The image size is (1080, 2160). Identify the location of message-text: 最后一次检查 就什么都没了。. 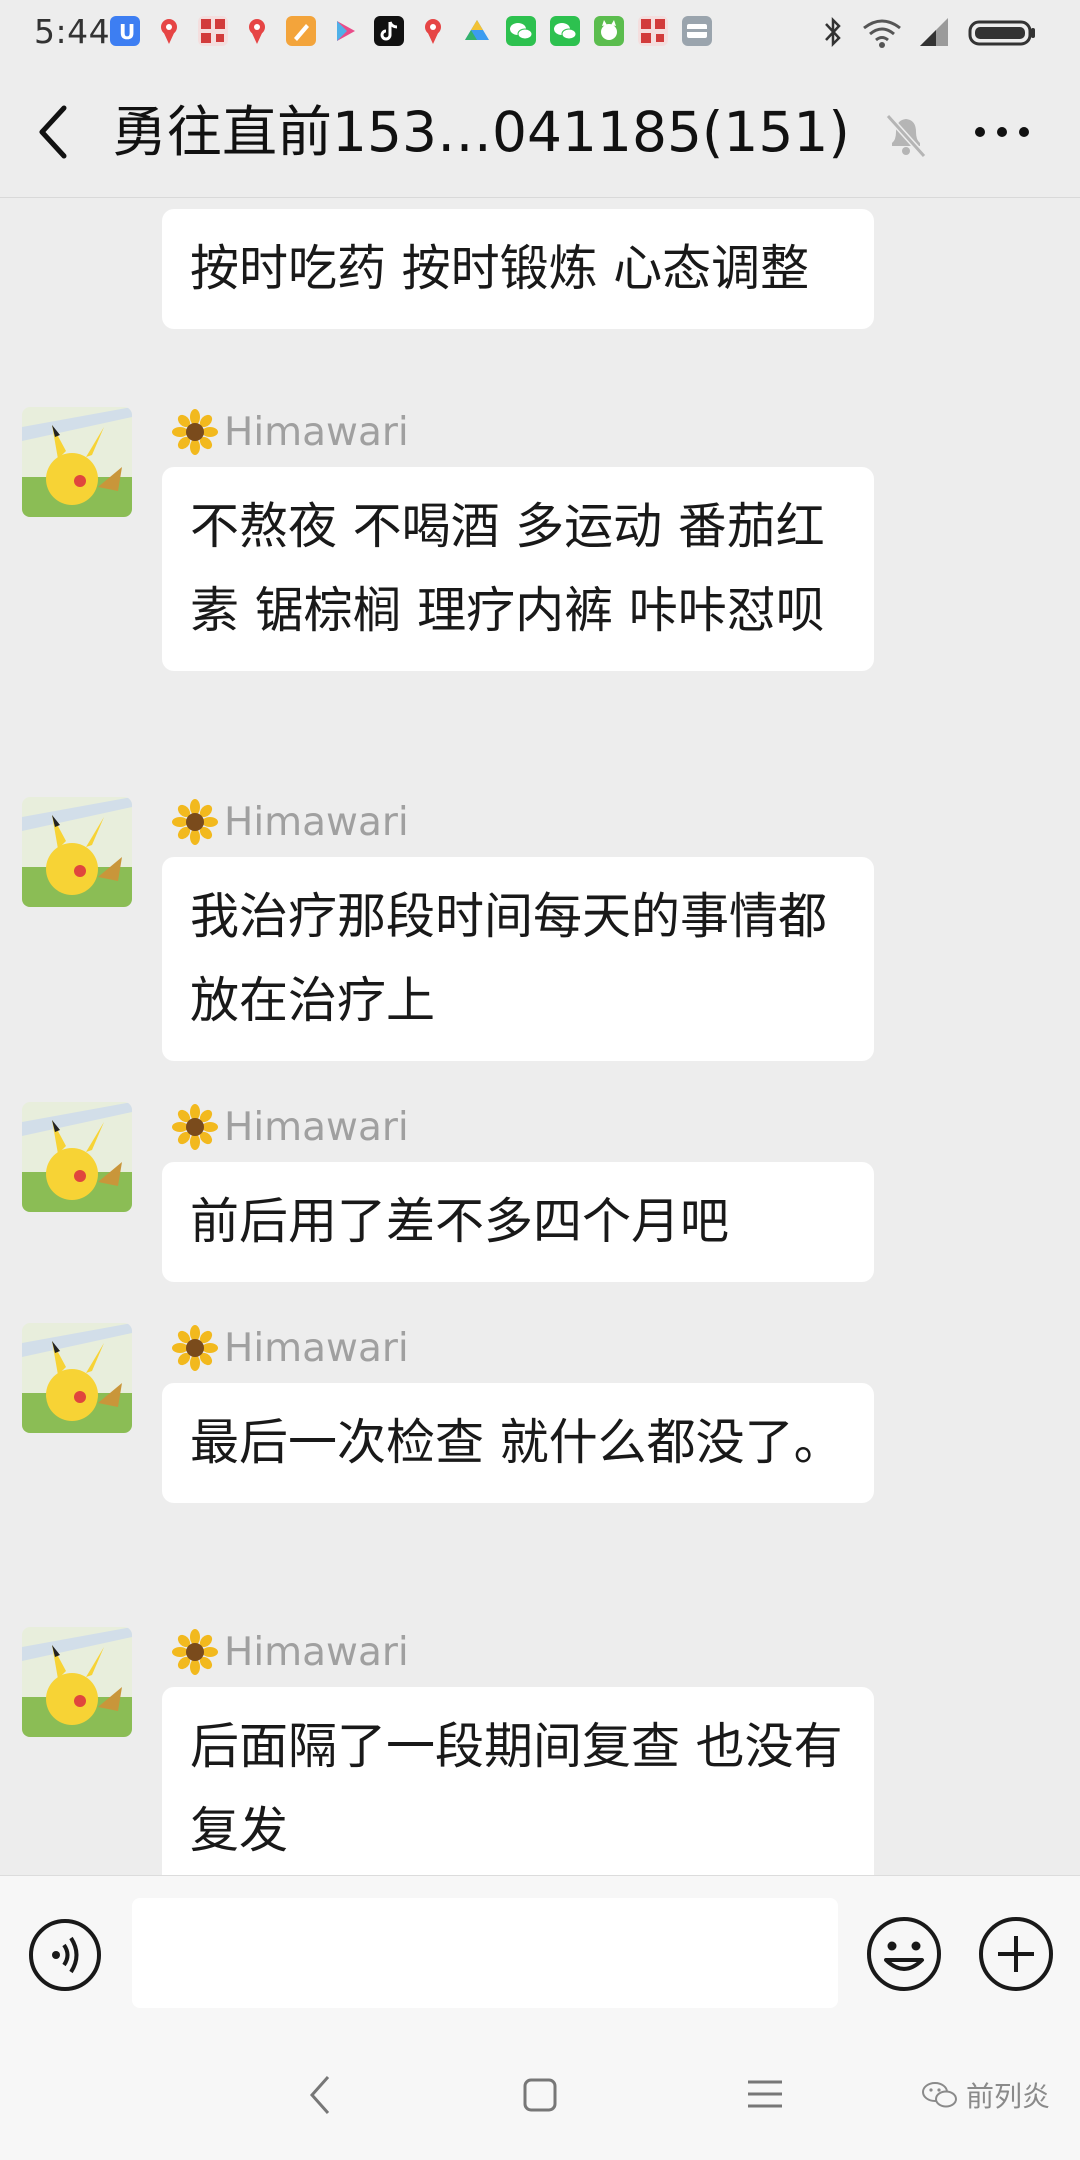
(516, 1442).